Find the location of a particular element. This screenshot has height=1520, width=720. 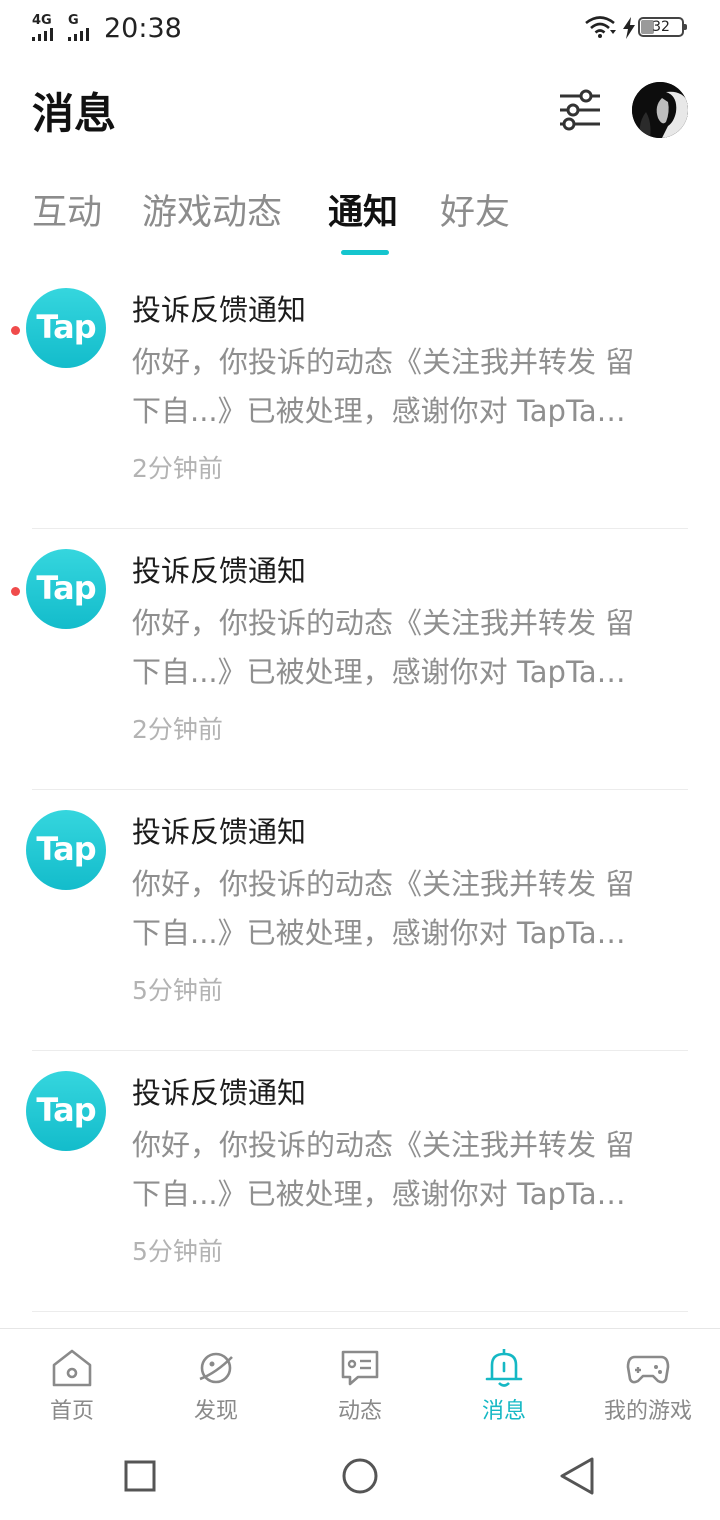

clock: 20:38 is located at coordinates (143, 28).